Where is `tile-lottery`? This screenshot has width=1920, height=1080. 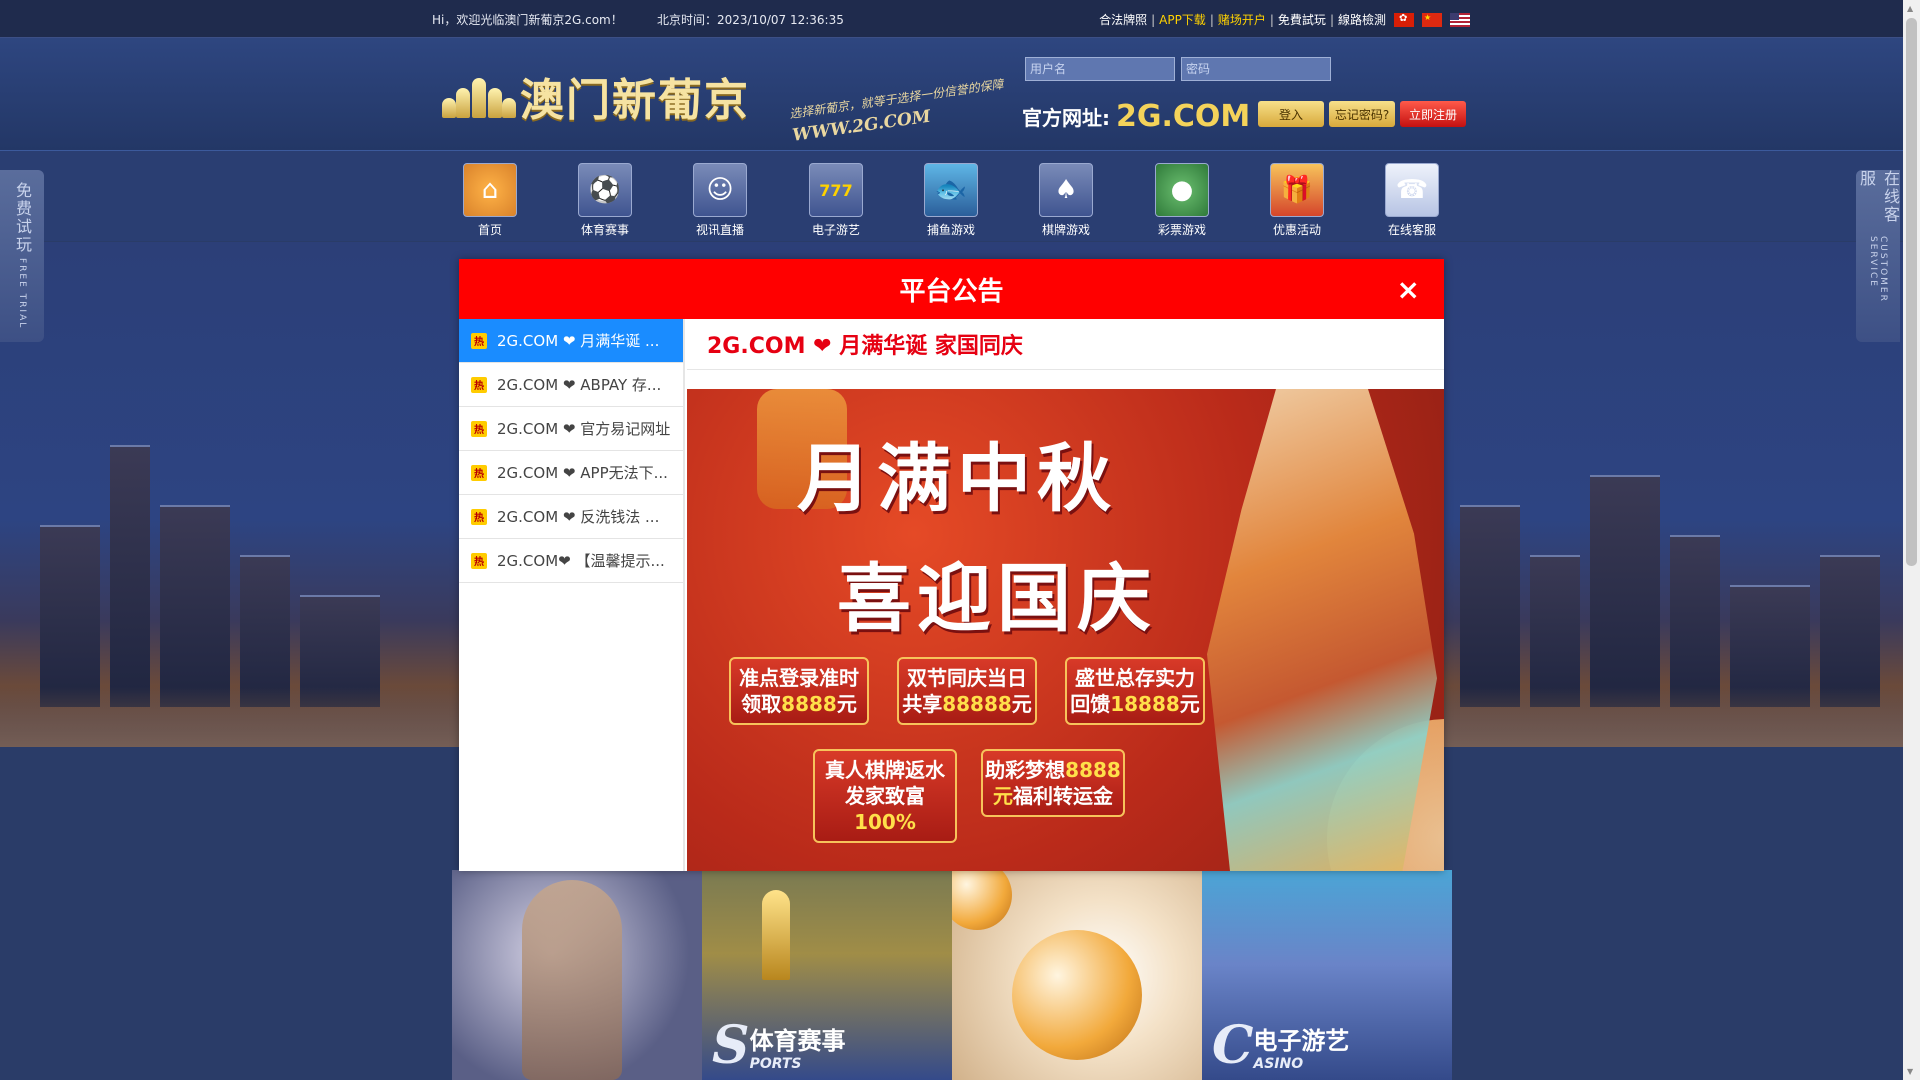 tile-lottery is located at coordinates (1077, 975).